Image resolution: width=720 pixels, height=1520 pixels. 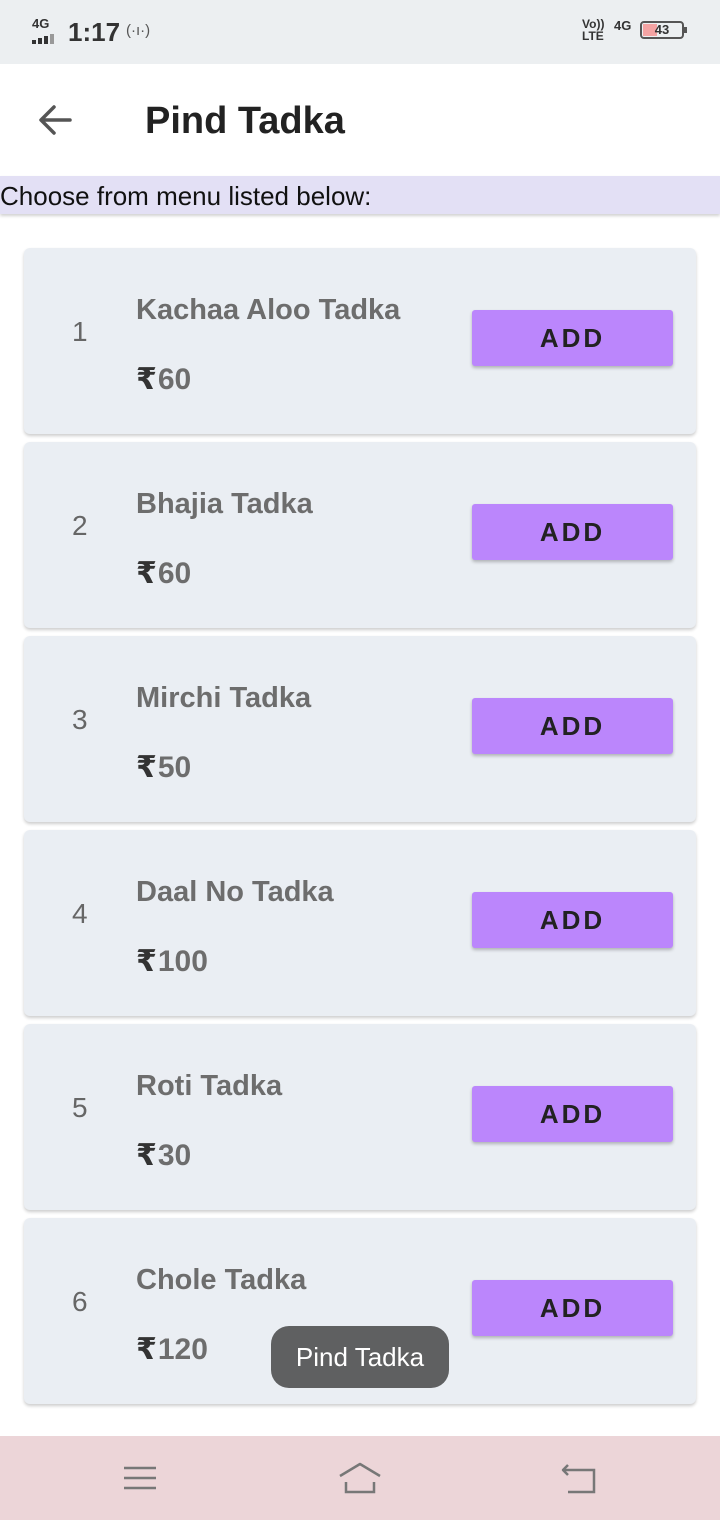 What do you see at coordinates (235, 892) in the screenshot?
I see `item-name: Daal No Tadka` at bounding box center [235, 892].